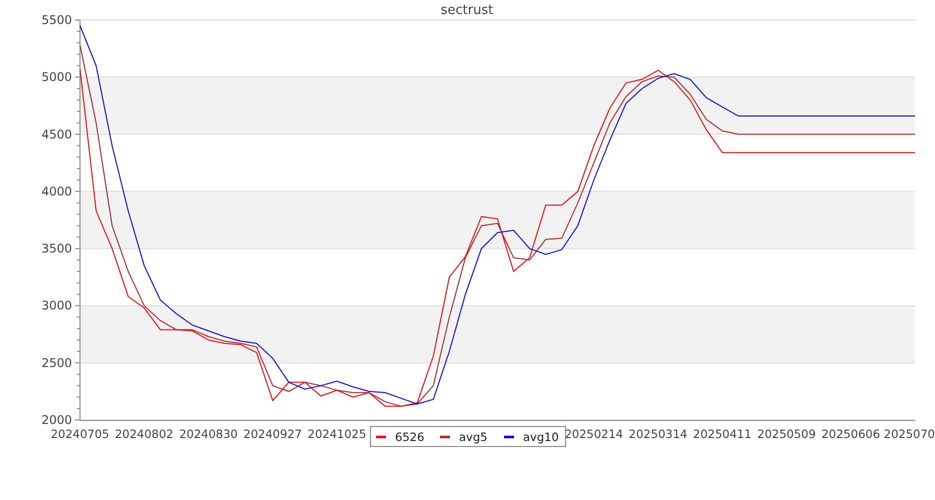 The height and width of the screenshot is (500, 935). I want to click on y-tick-label: 3000, so click(56, 305).